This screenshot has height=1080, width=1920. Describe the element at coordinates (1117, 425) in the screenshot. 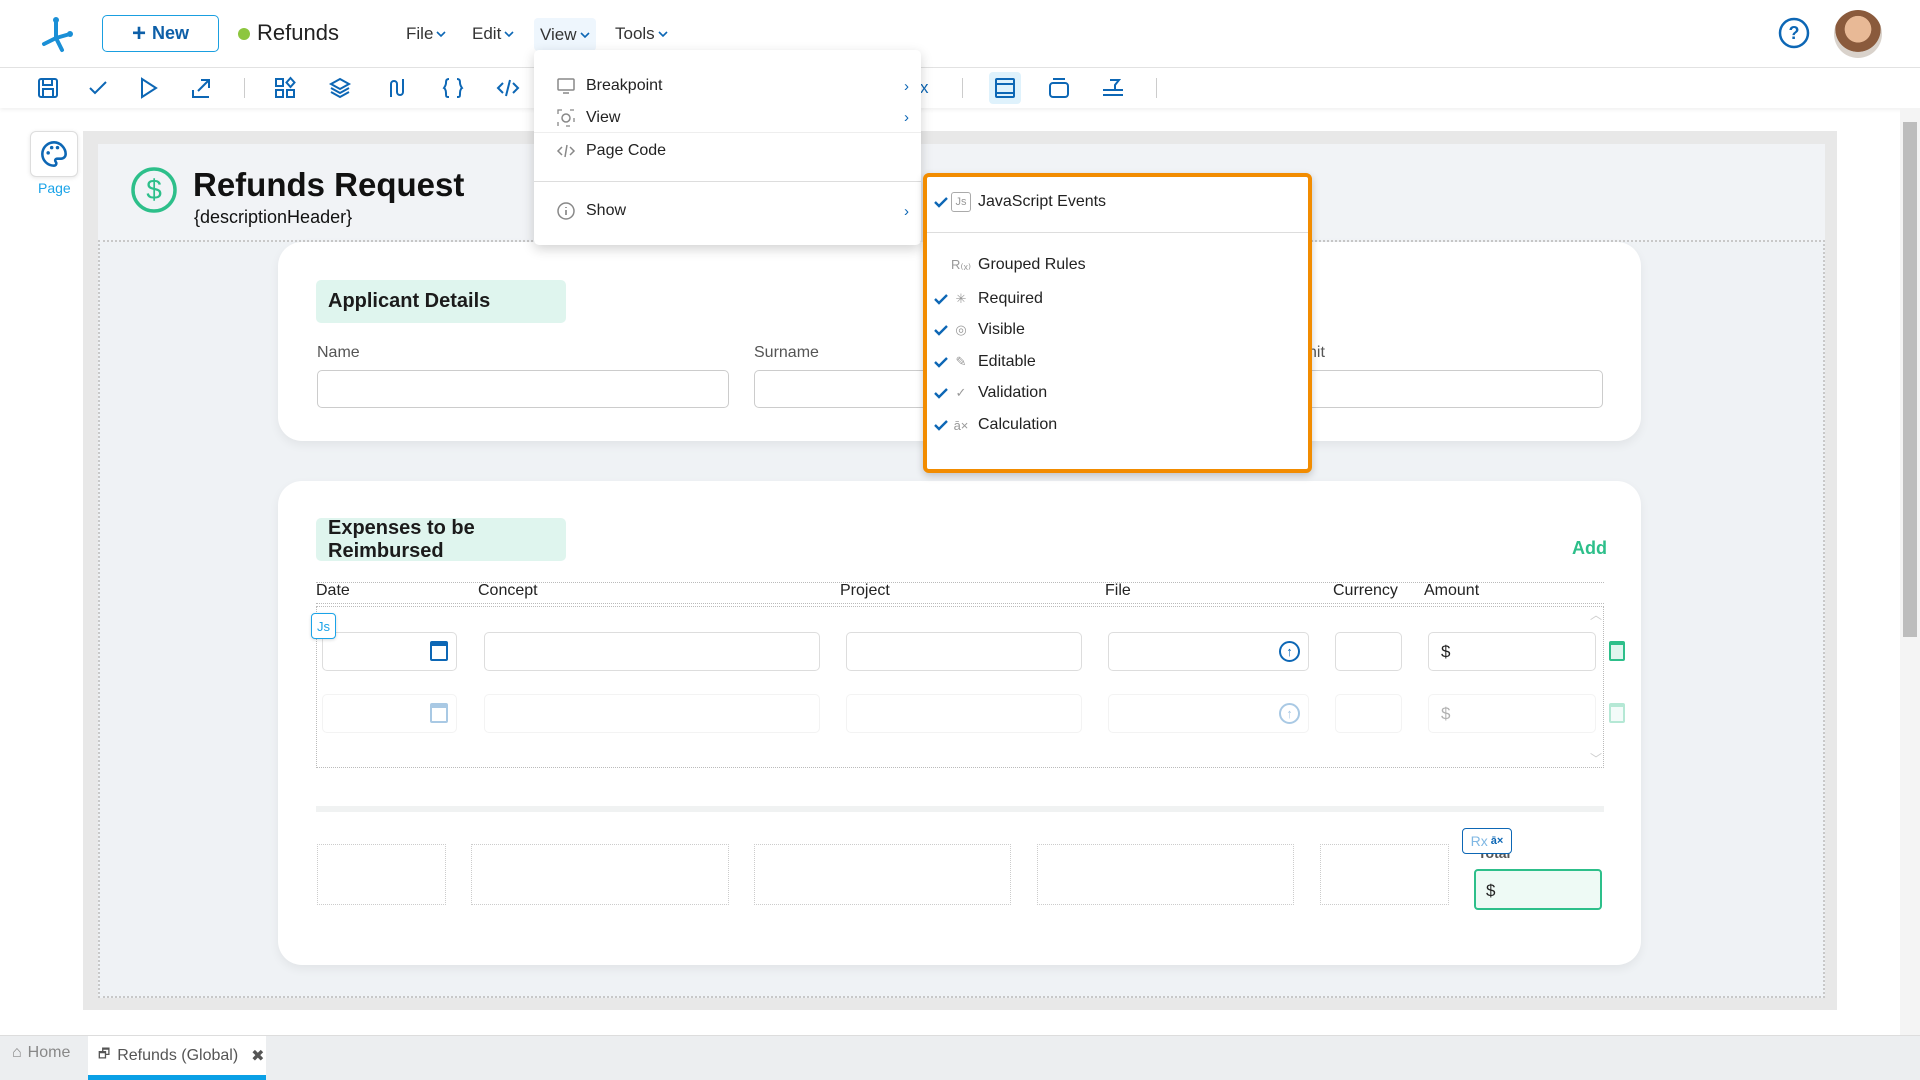

I see `submenu-item-calculation: ā× Calculation` at that location.